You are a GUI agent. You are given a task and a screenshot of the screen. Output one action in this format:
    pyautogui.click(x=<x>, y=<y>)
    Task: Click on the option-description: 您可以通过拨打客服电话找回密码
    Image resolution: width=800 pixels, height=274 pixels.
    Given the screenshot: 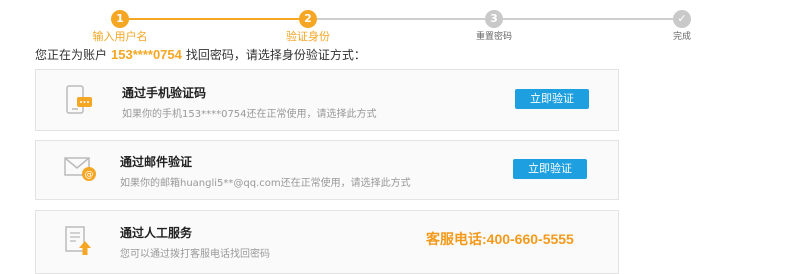 What is the action you would take?
    pyautogui.click(x=195, y=254)
    